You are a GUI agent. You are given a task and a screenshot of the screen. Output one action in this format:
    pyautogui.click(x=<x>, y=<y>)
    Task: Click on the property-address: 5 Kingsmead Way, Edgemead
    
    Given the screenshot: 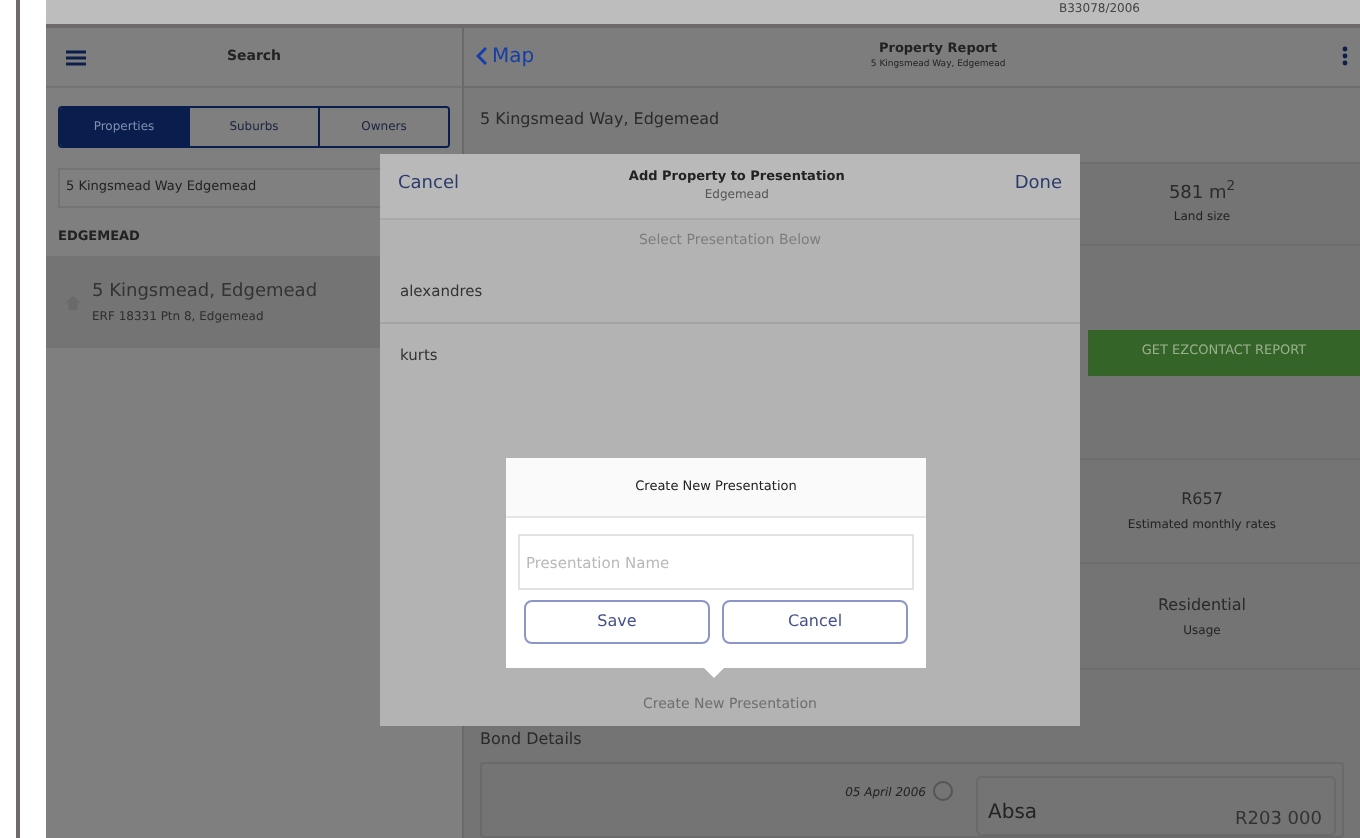 What is the action you would take?
    pyautogui.click(x=600, y=119)
    